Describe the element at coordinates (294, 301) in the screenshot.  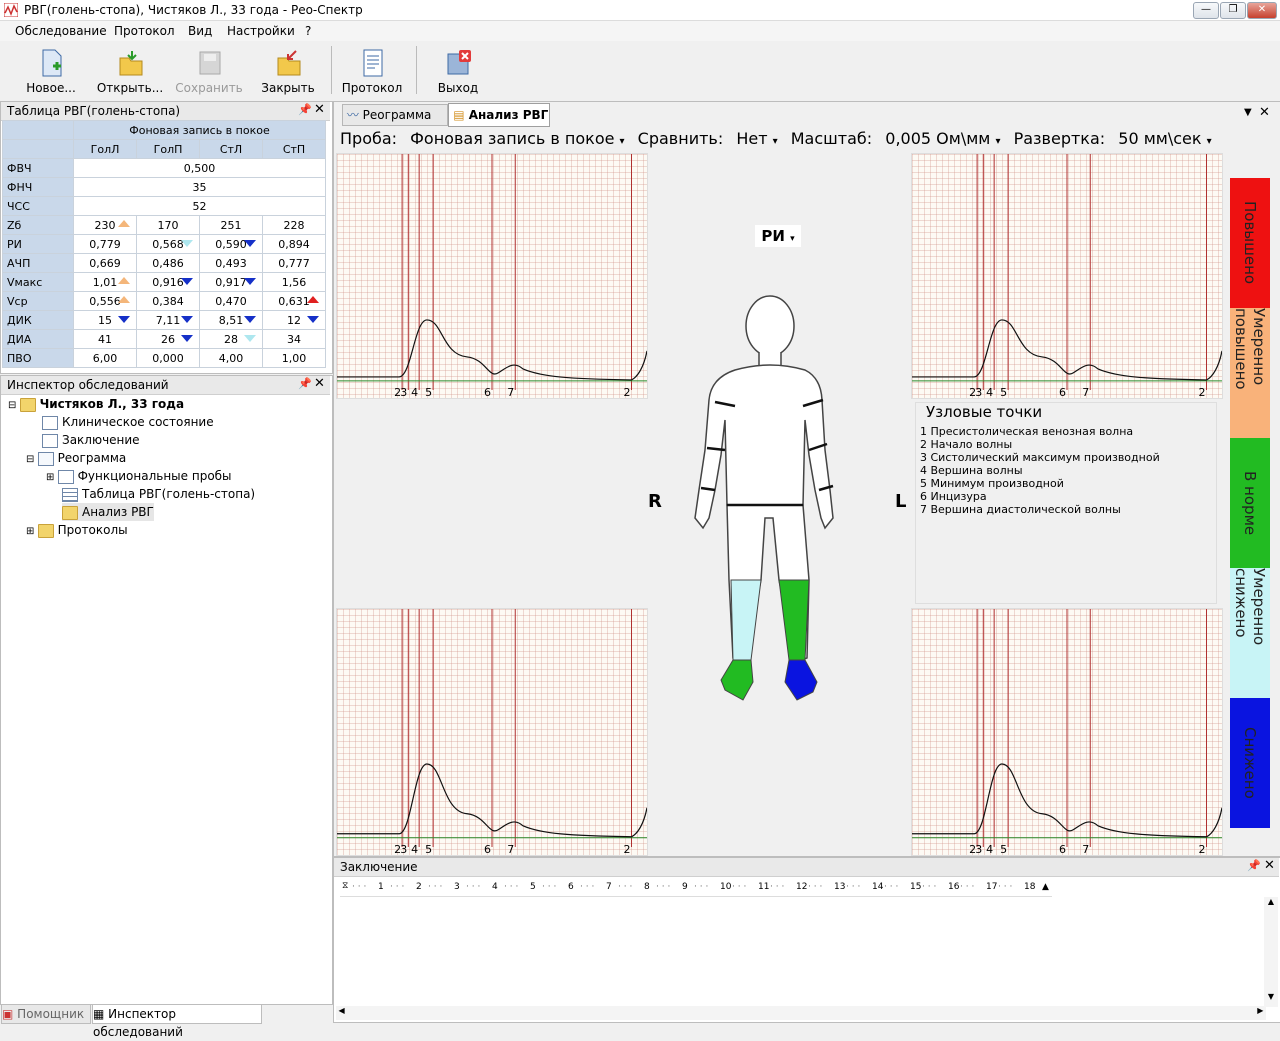
I see `table-cell: 0,631` at that location.